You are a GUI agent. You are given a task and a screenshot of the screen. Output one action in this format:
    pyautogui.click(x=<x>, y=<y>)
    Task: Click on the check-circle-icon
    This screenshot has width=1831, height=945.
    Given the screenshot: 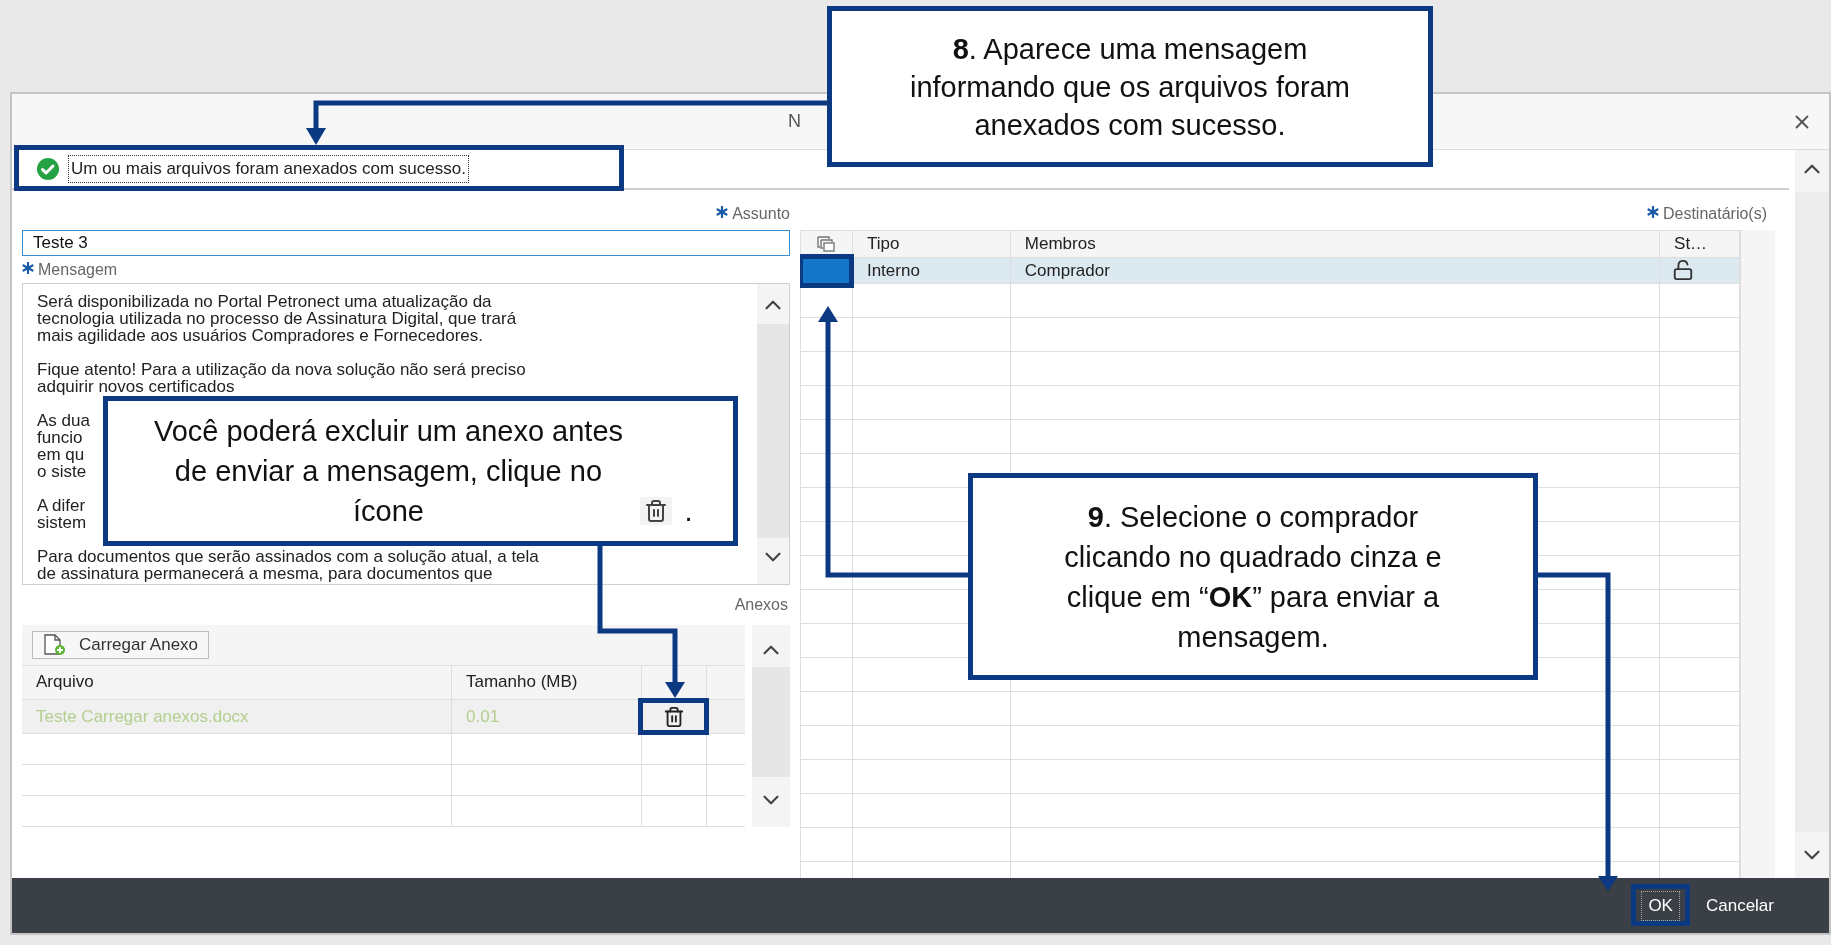 What is the action you would take?
    pyautogui.click(x=48, y=169)
    